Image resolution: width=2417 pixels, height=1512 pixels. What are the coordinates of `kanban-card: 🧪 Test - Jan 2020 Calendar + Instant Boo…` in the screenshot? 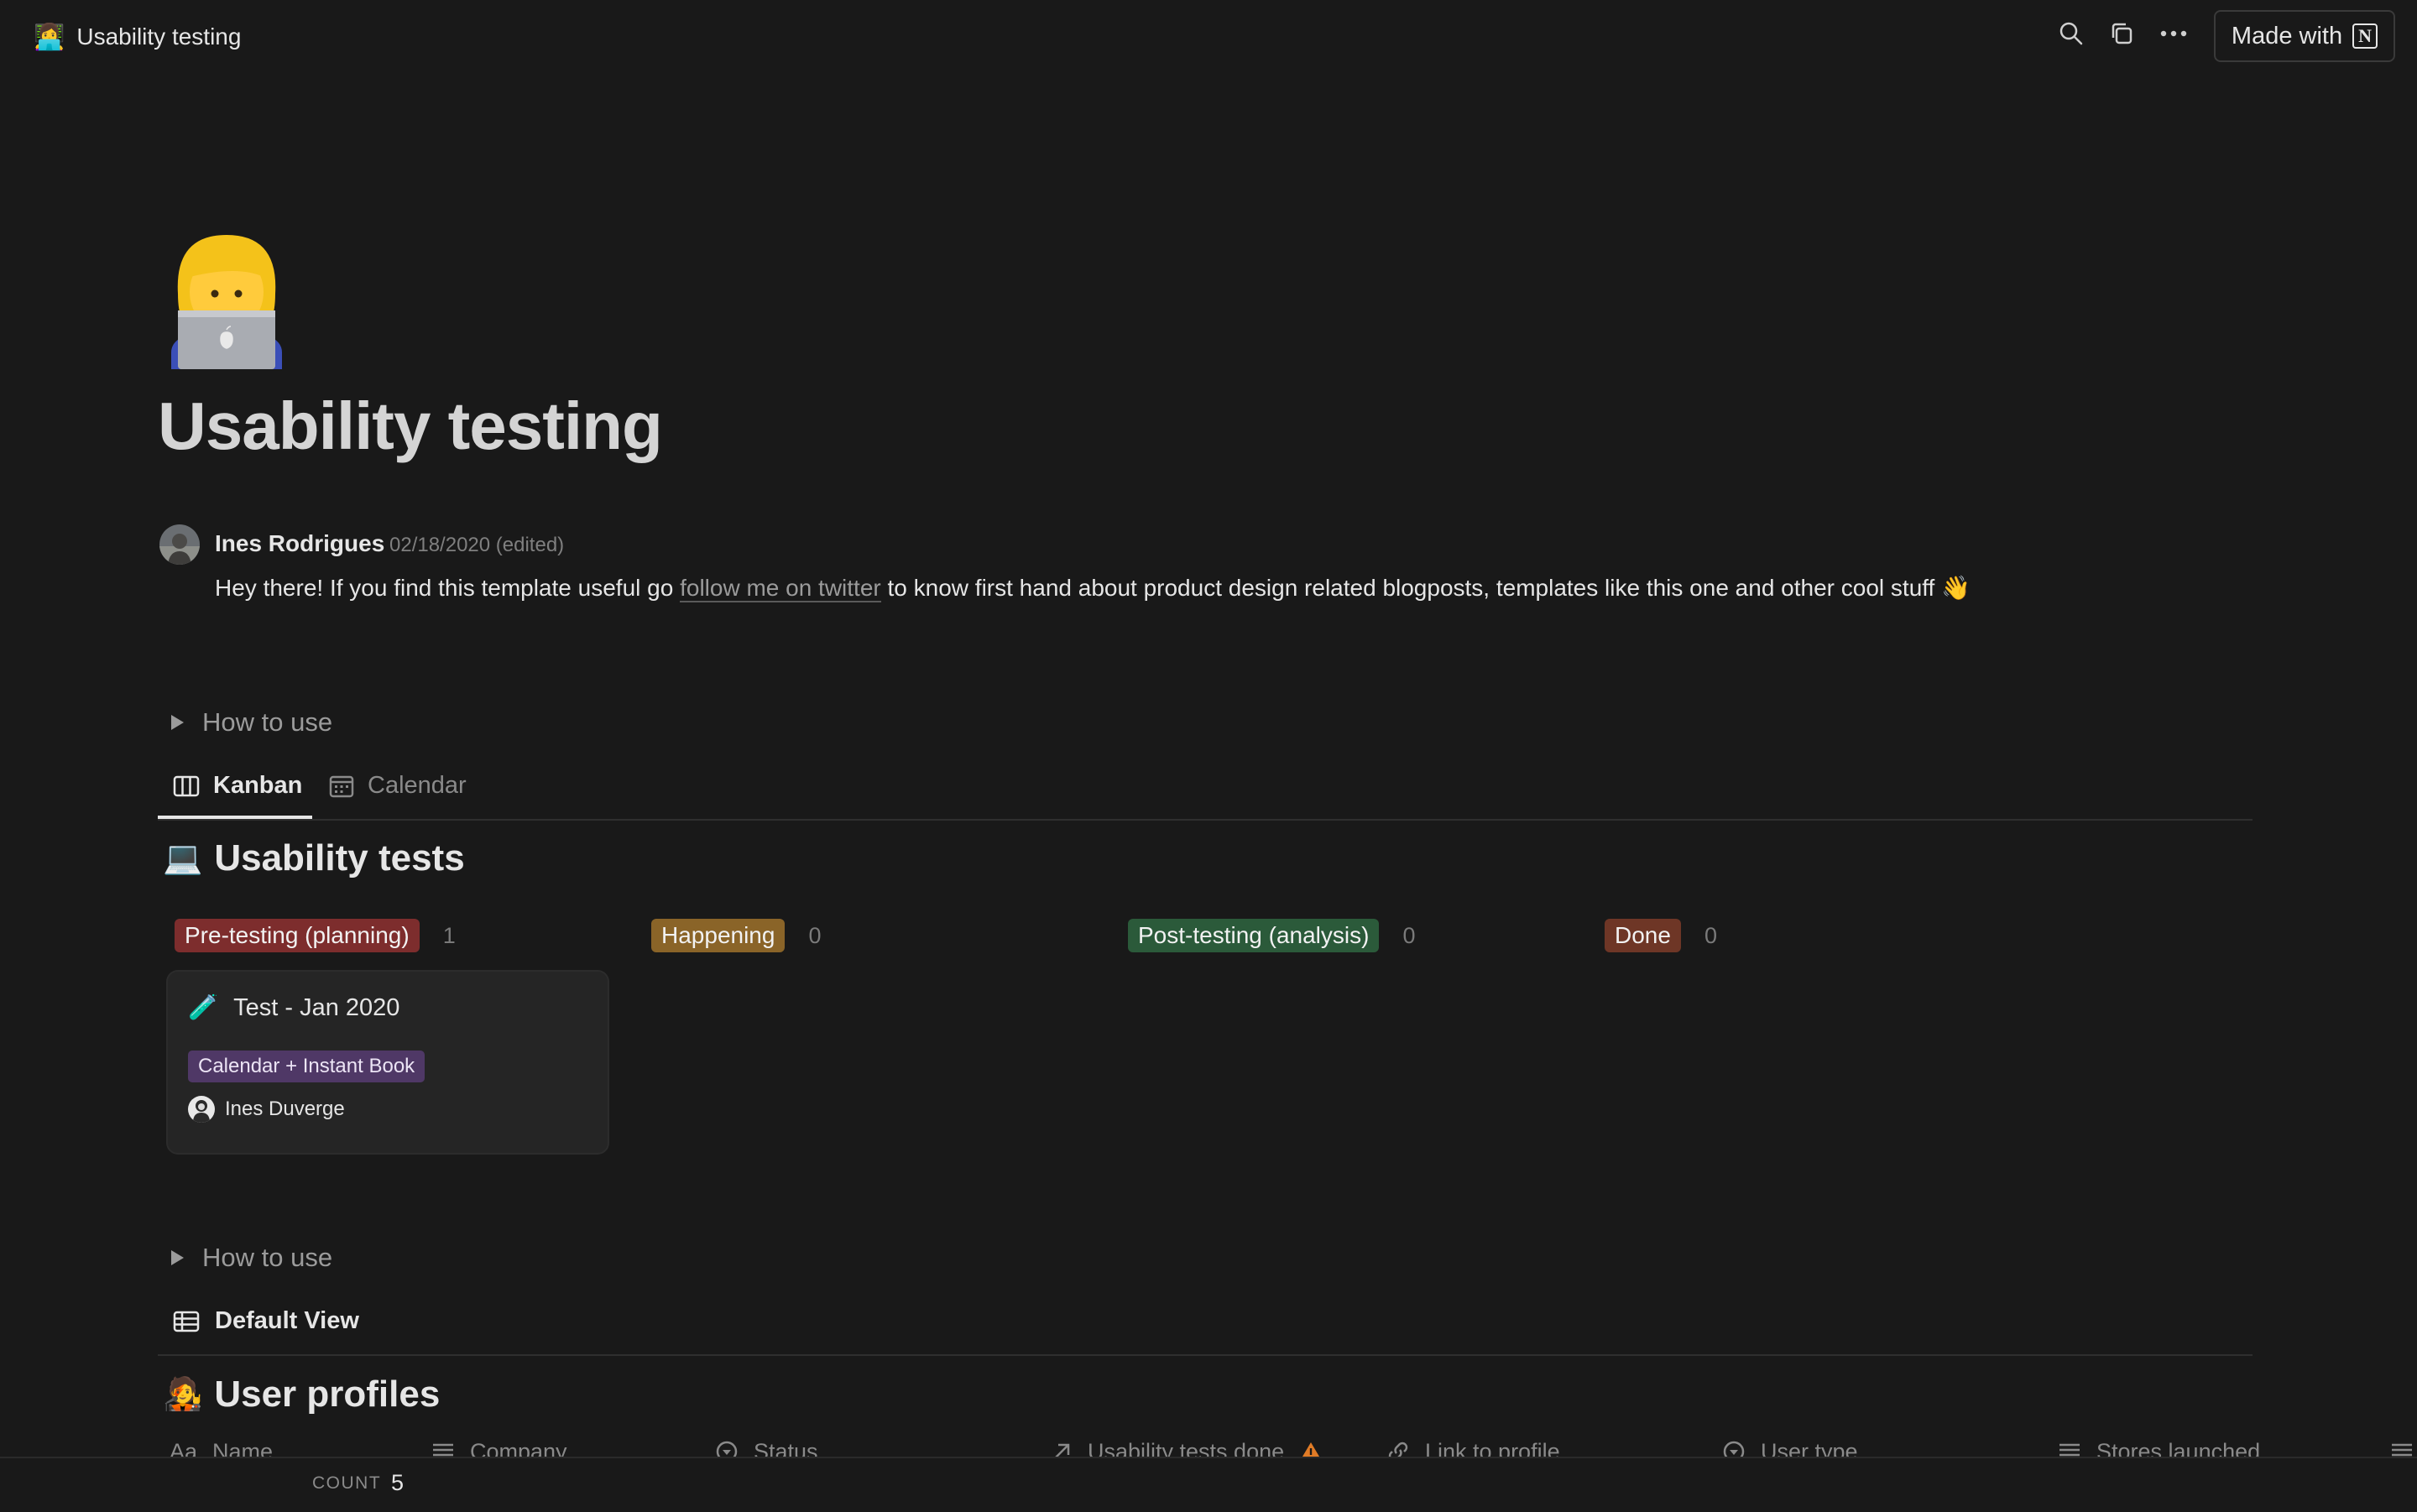 It's located at (388, 1063).